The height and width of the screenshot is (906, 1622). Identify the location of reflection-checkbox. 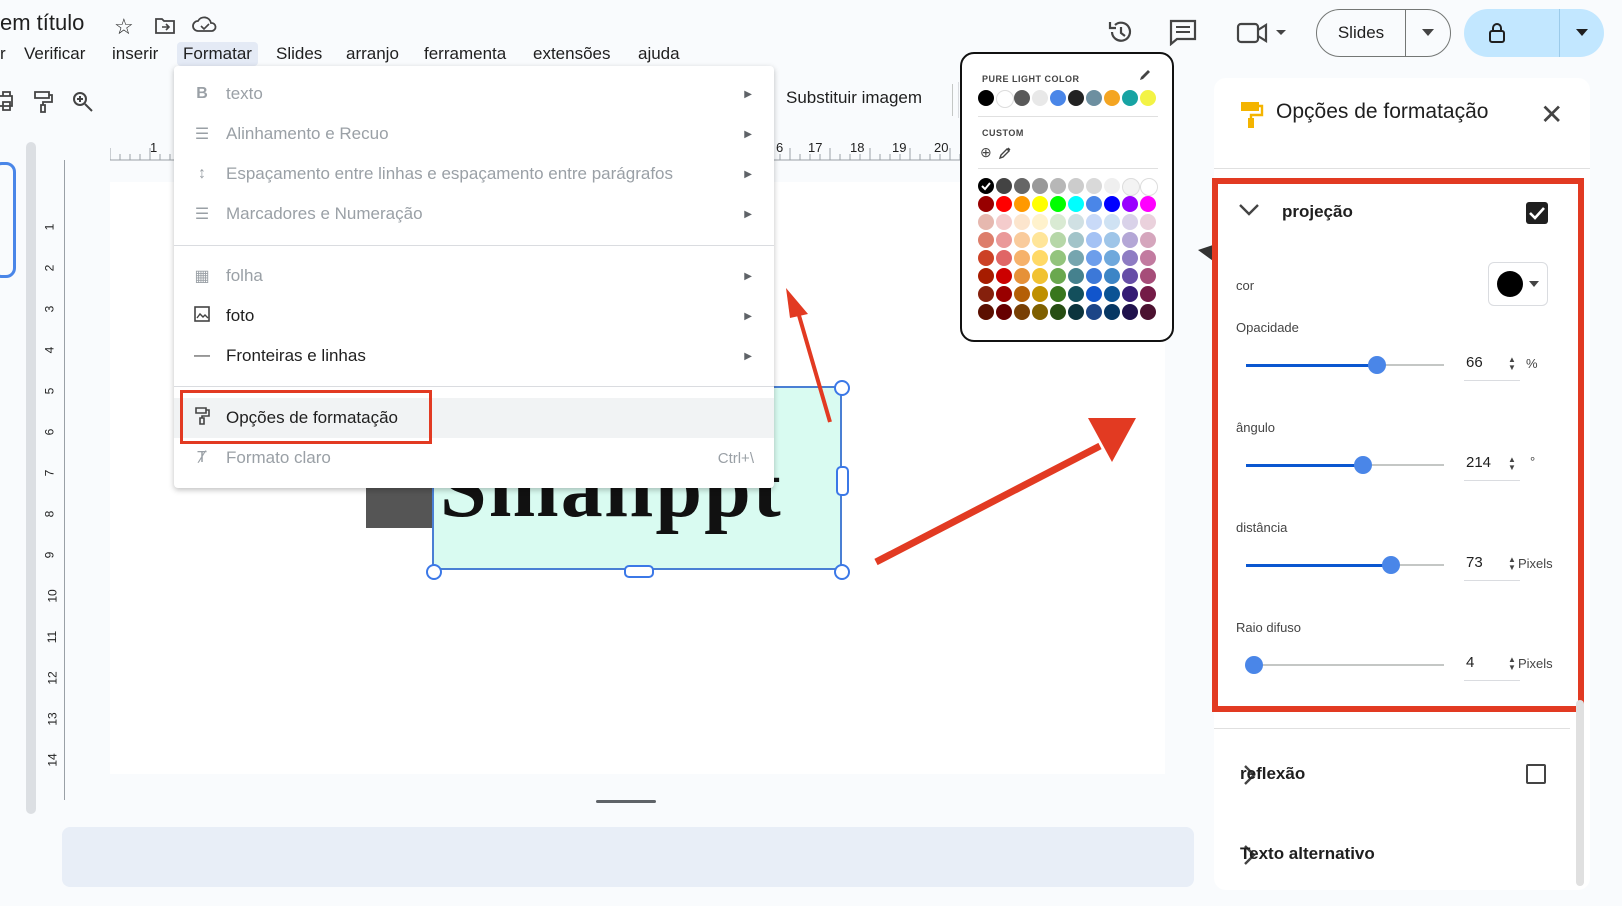
(1536, 774).